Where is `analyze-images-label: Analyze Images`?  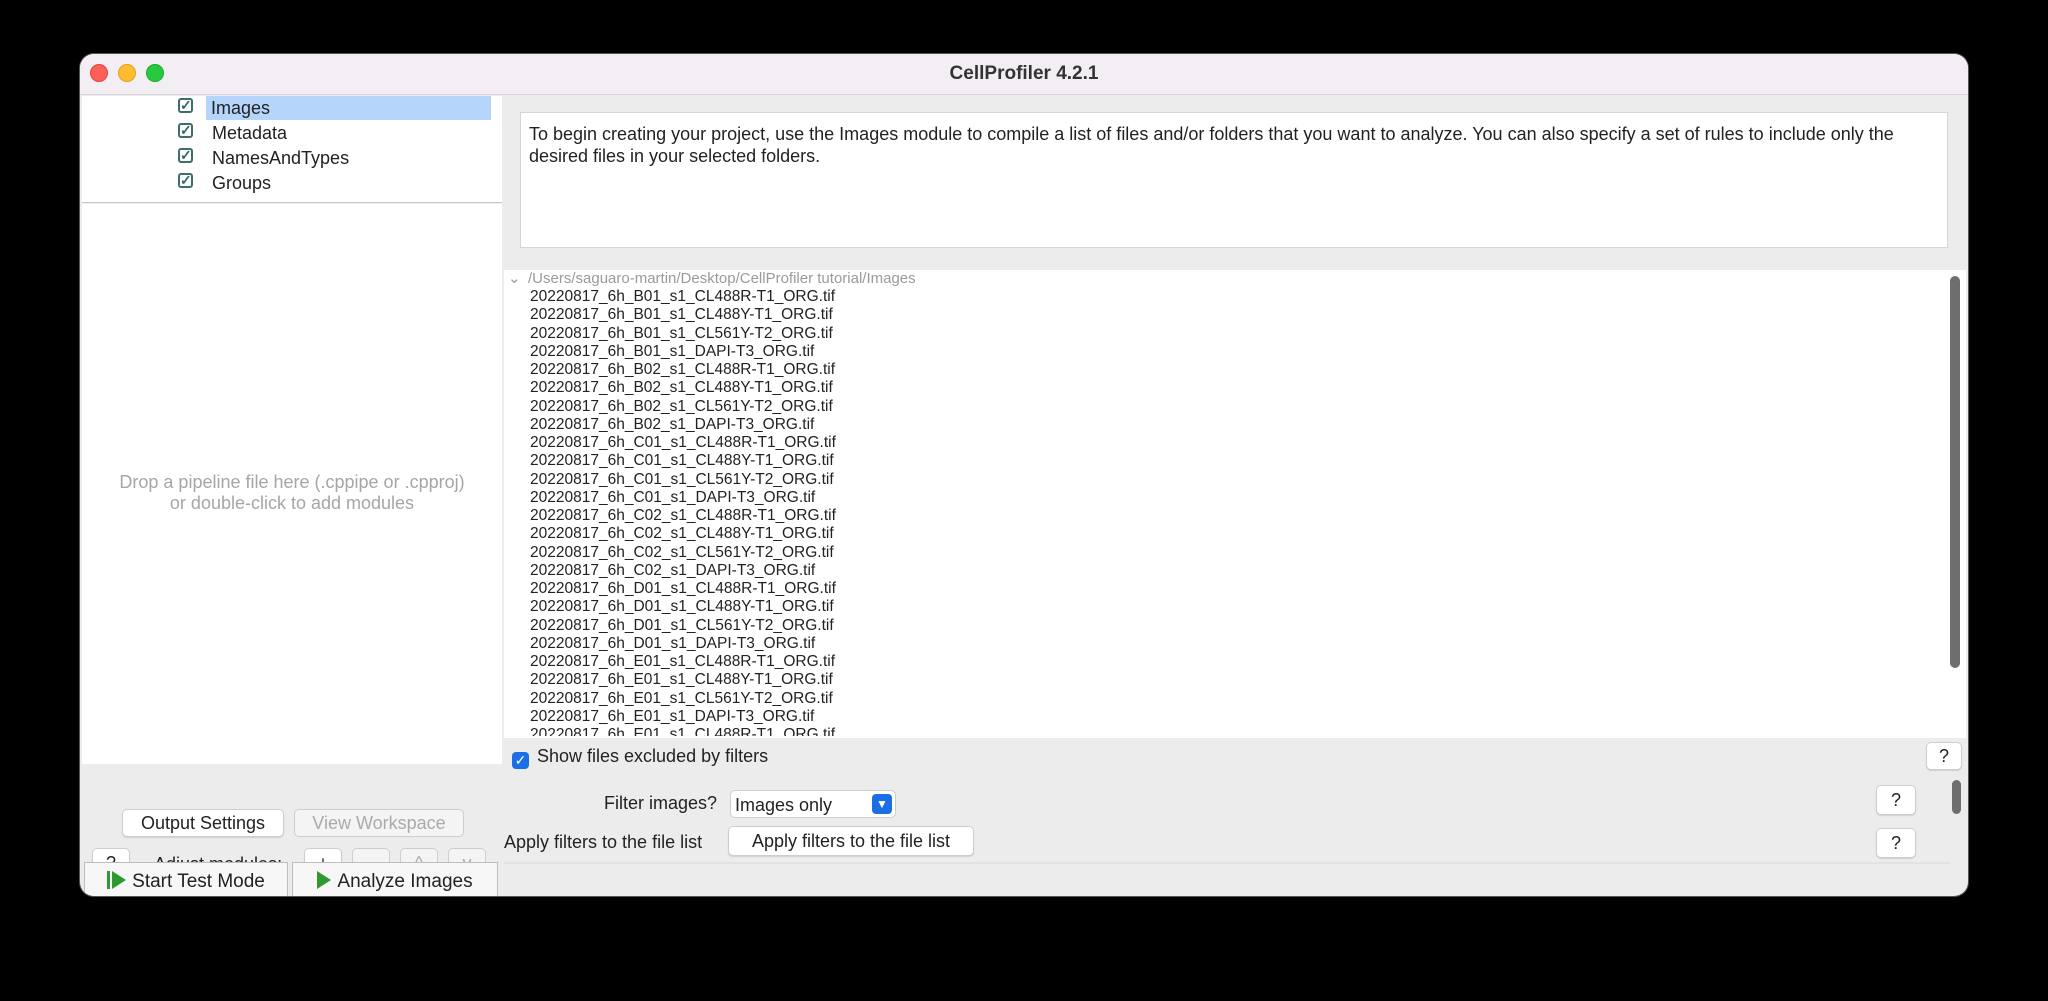 analyze-images-label: Analyze Images is located at coordinates (405, 881).